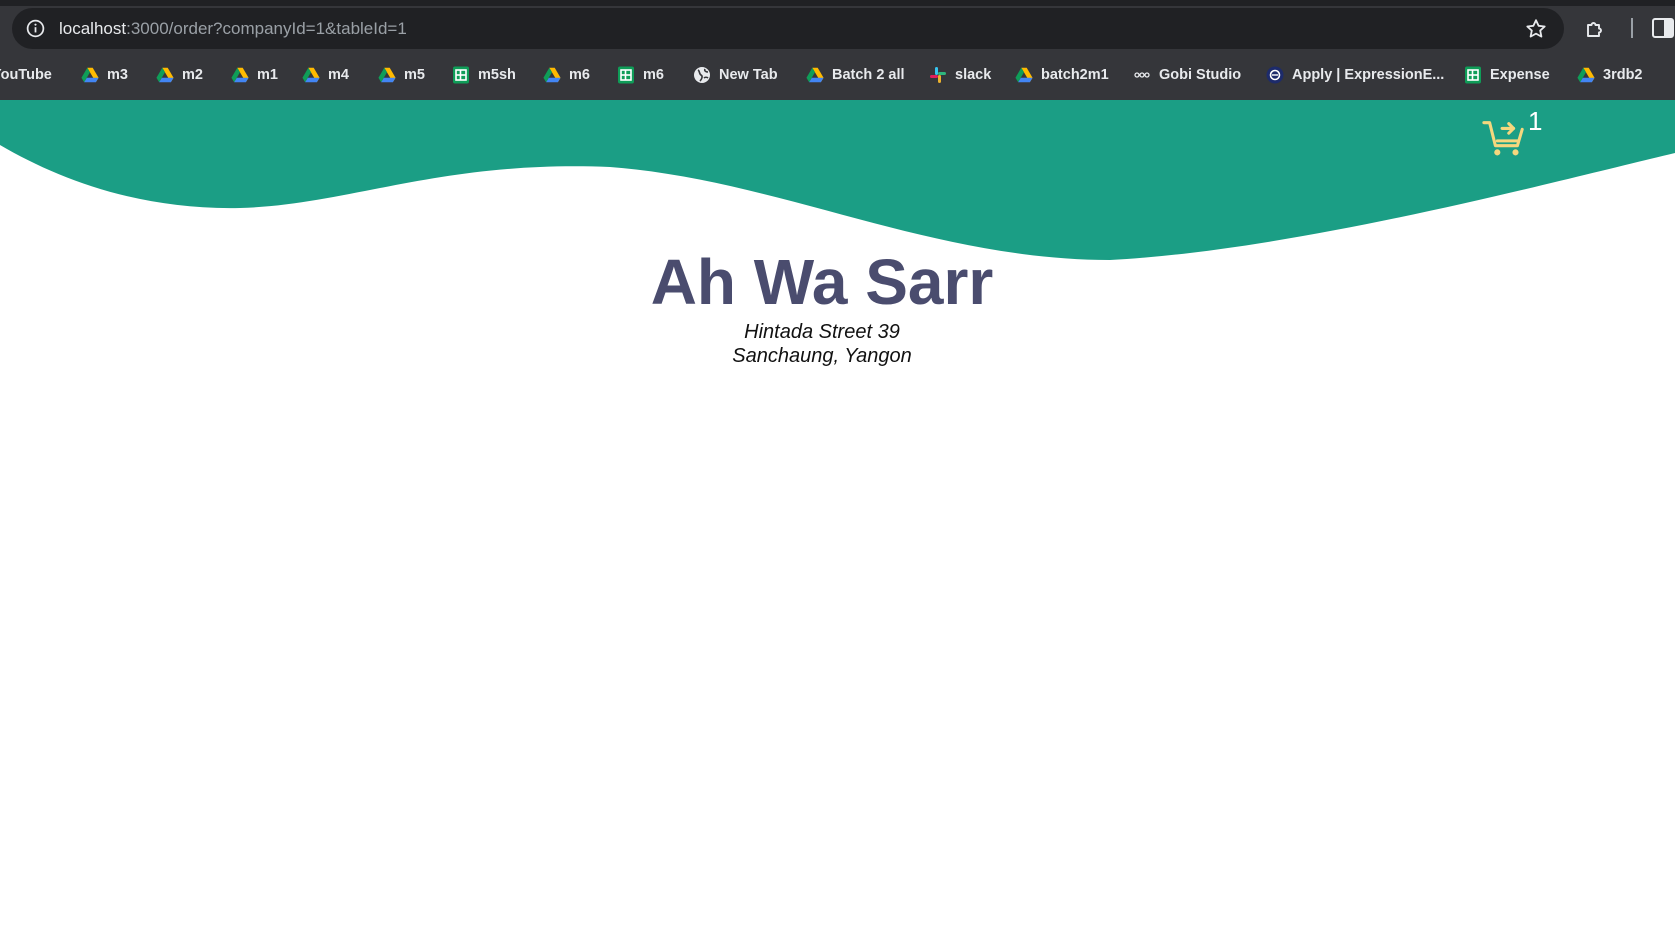 Image resolution: width=1675 pixels, height=932 pixels. Describe the element at coordinates (938, 75) in the screenshot. I see `slack-icon` at that location.